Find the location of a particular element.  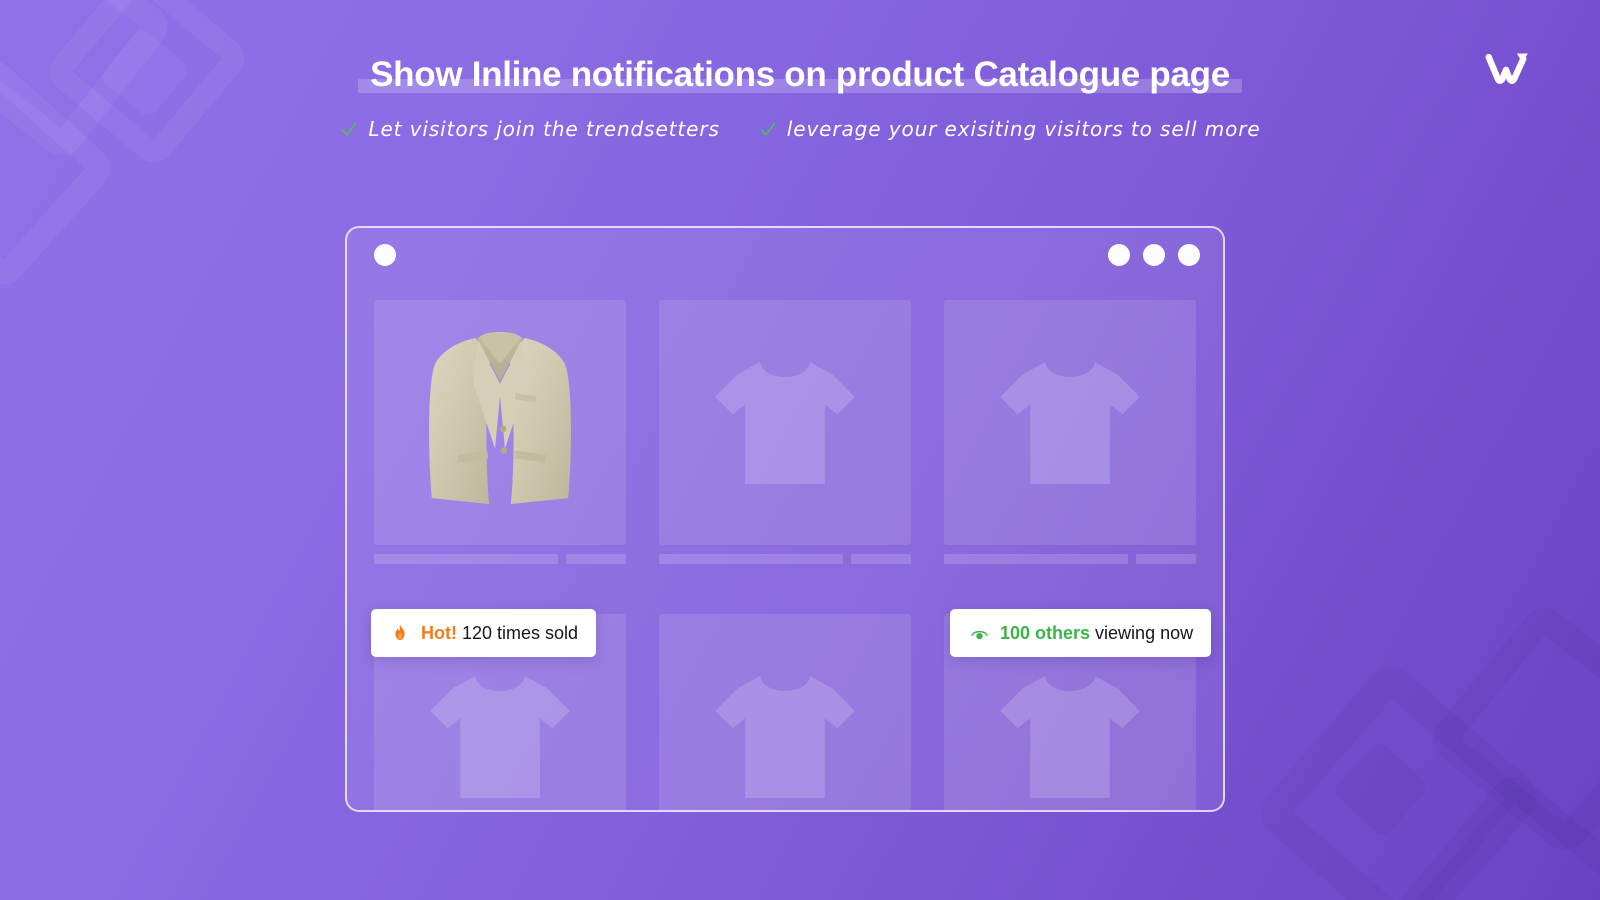

window-titlebar is located at coordinates (785, 255).